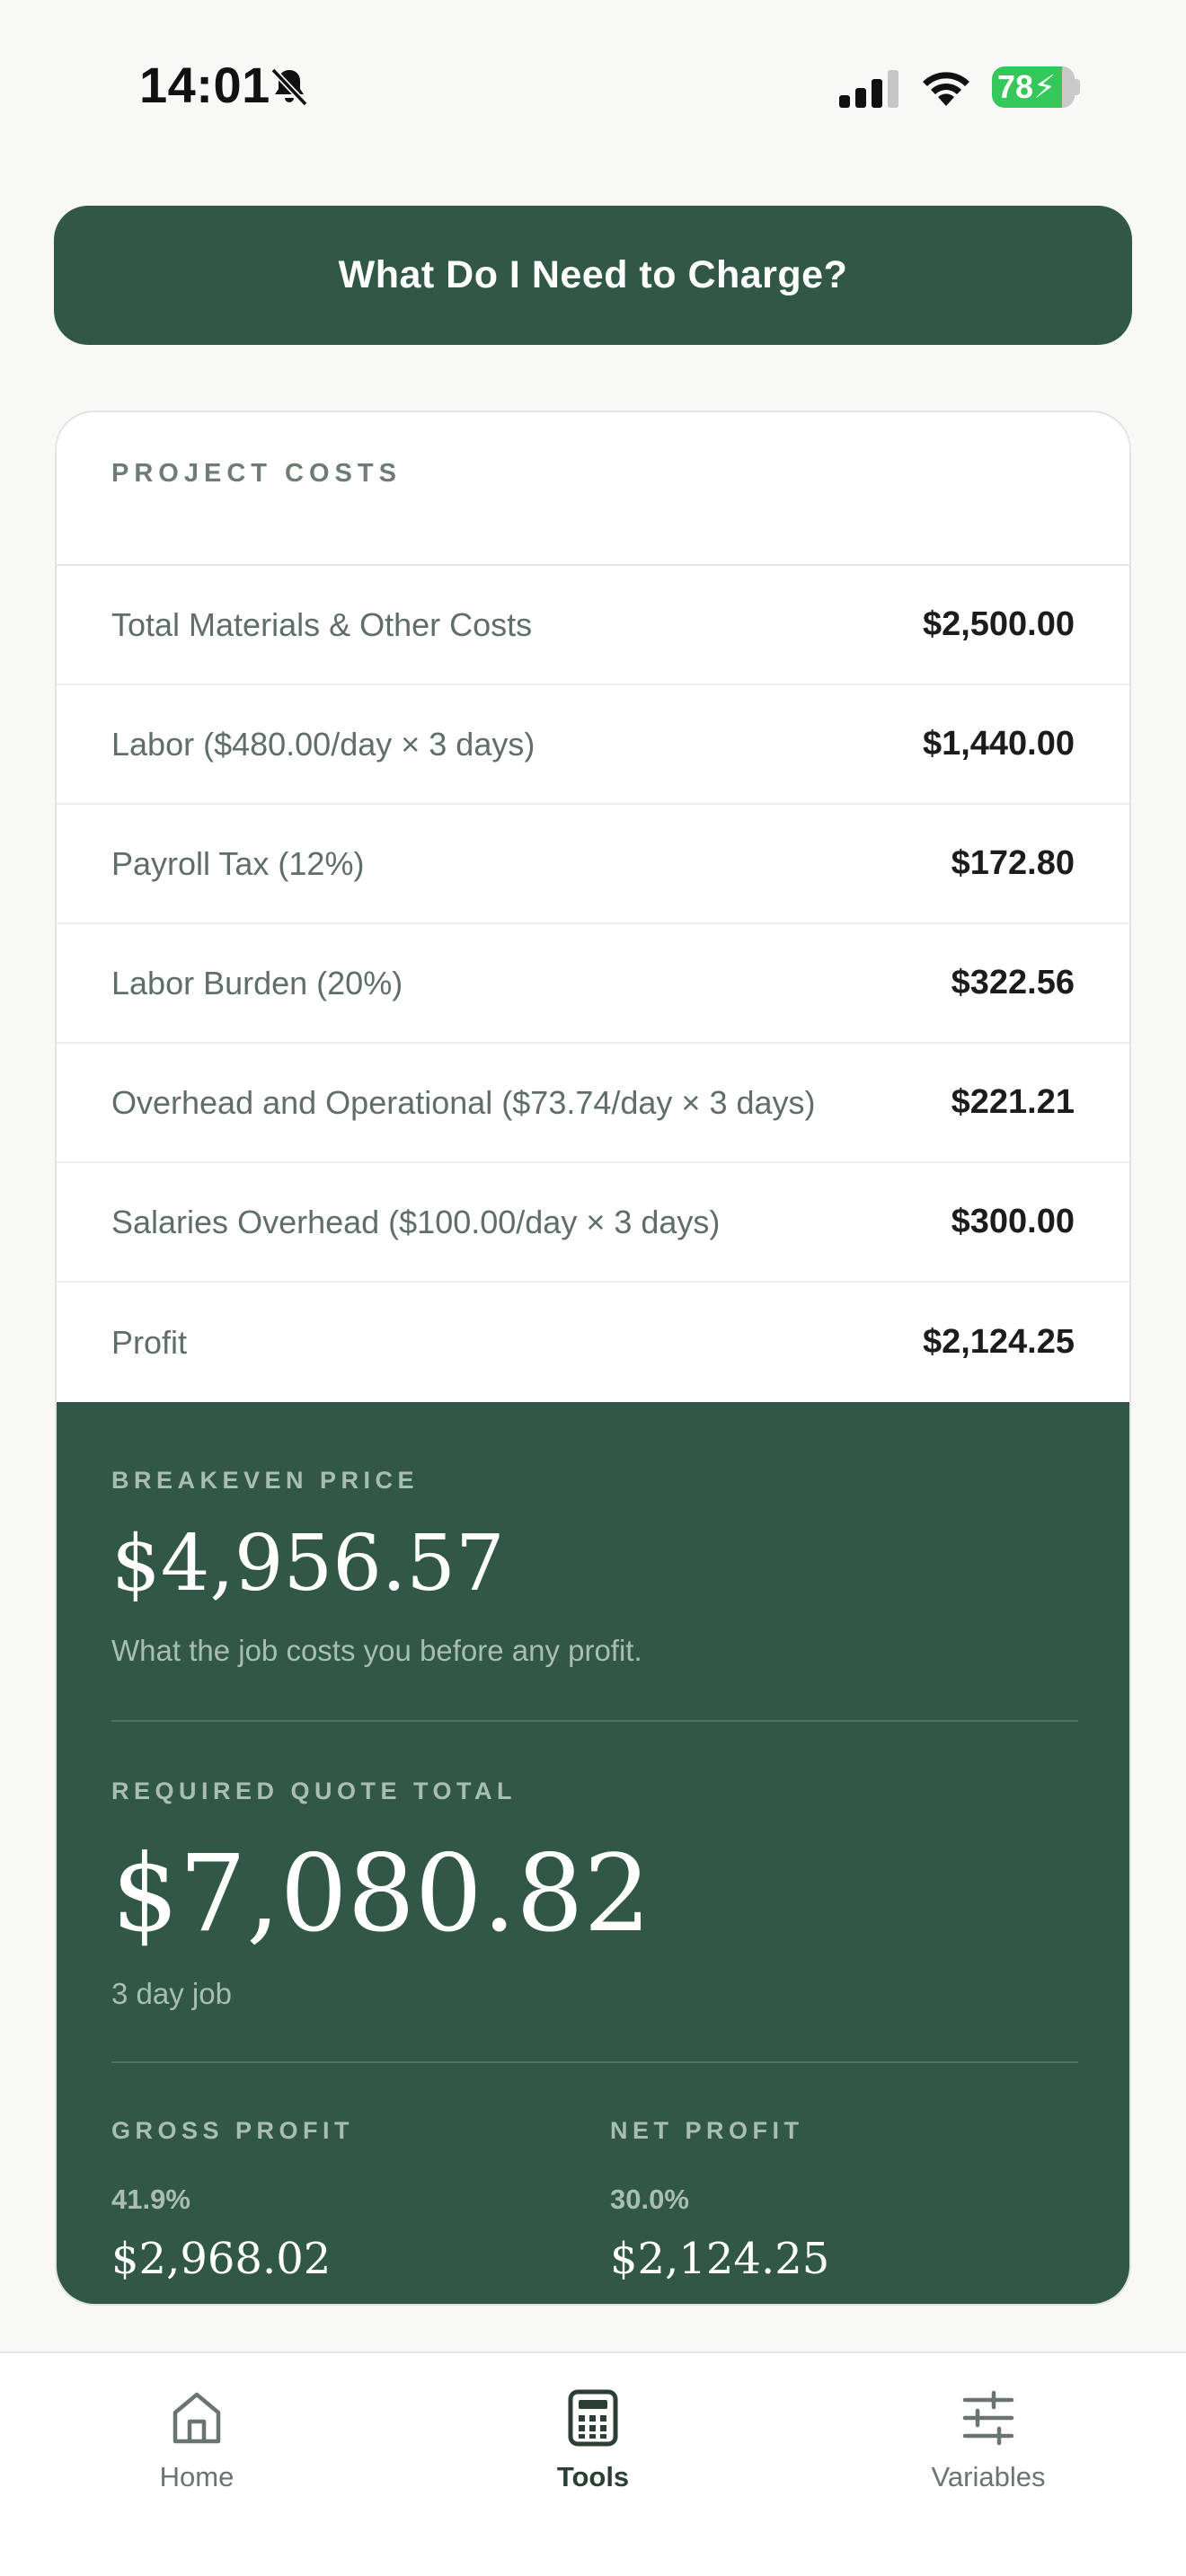 Image resolution: width=1186 pixels, height=2576 pixels. Describe the element at coordinates (593, 85) in the screenshot. I see `status-bar: 14:01 78⚡` at that location.